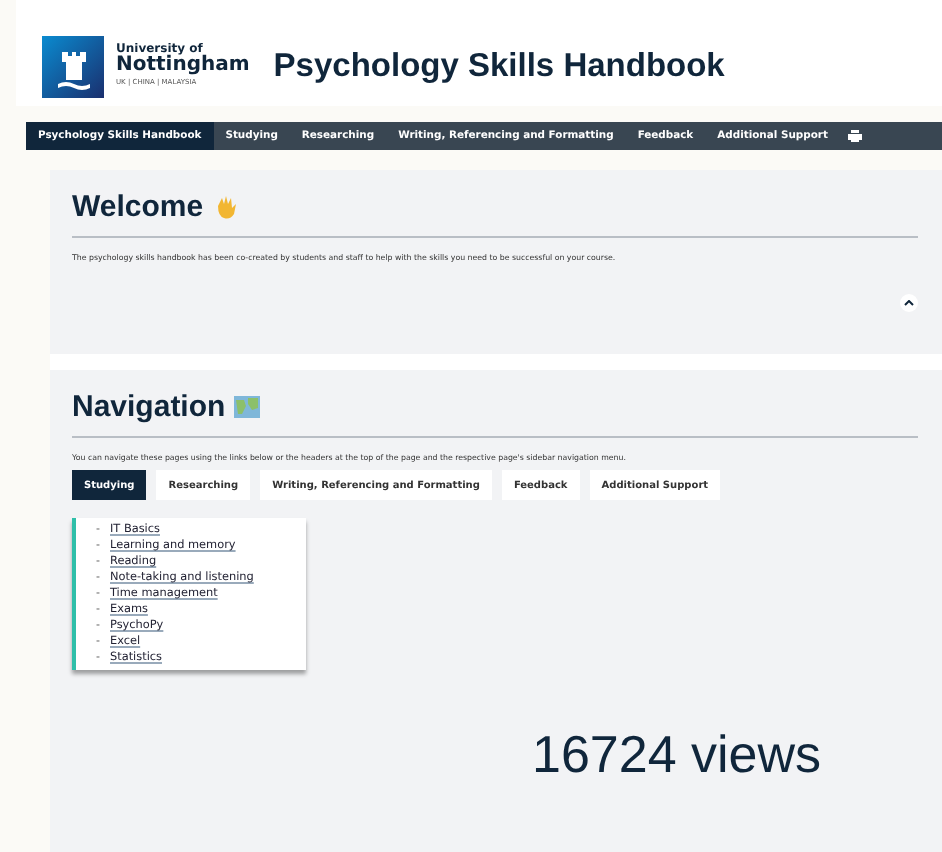  What do you see at coordinates (138, 207) in the screenshot?
I see `section-heading: Welcome` at bounding box center [138, 207].